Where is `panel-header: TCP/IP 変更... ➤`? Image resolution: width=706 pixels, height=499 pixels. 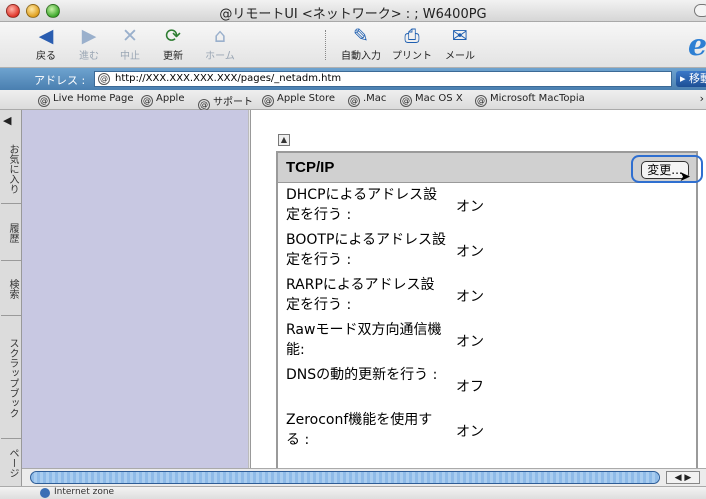 panel-header: TCP/IP 変更... ➤ is located at coordinates (490, 169).